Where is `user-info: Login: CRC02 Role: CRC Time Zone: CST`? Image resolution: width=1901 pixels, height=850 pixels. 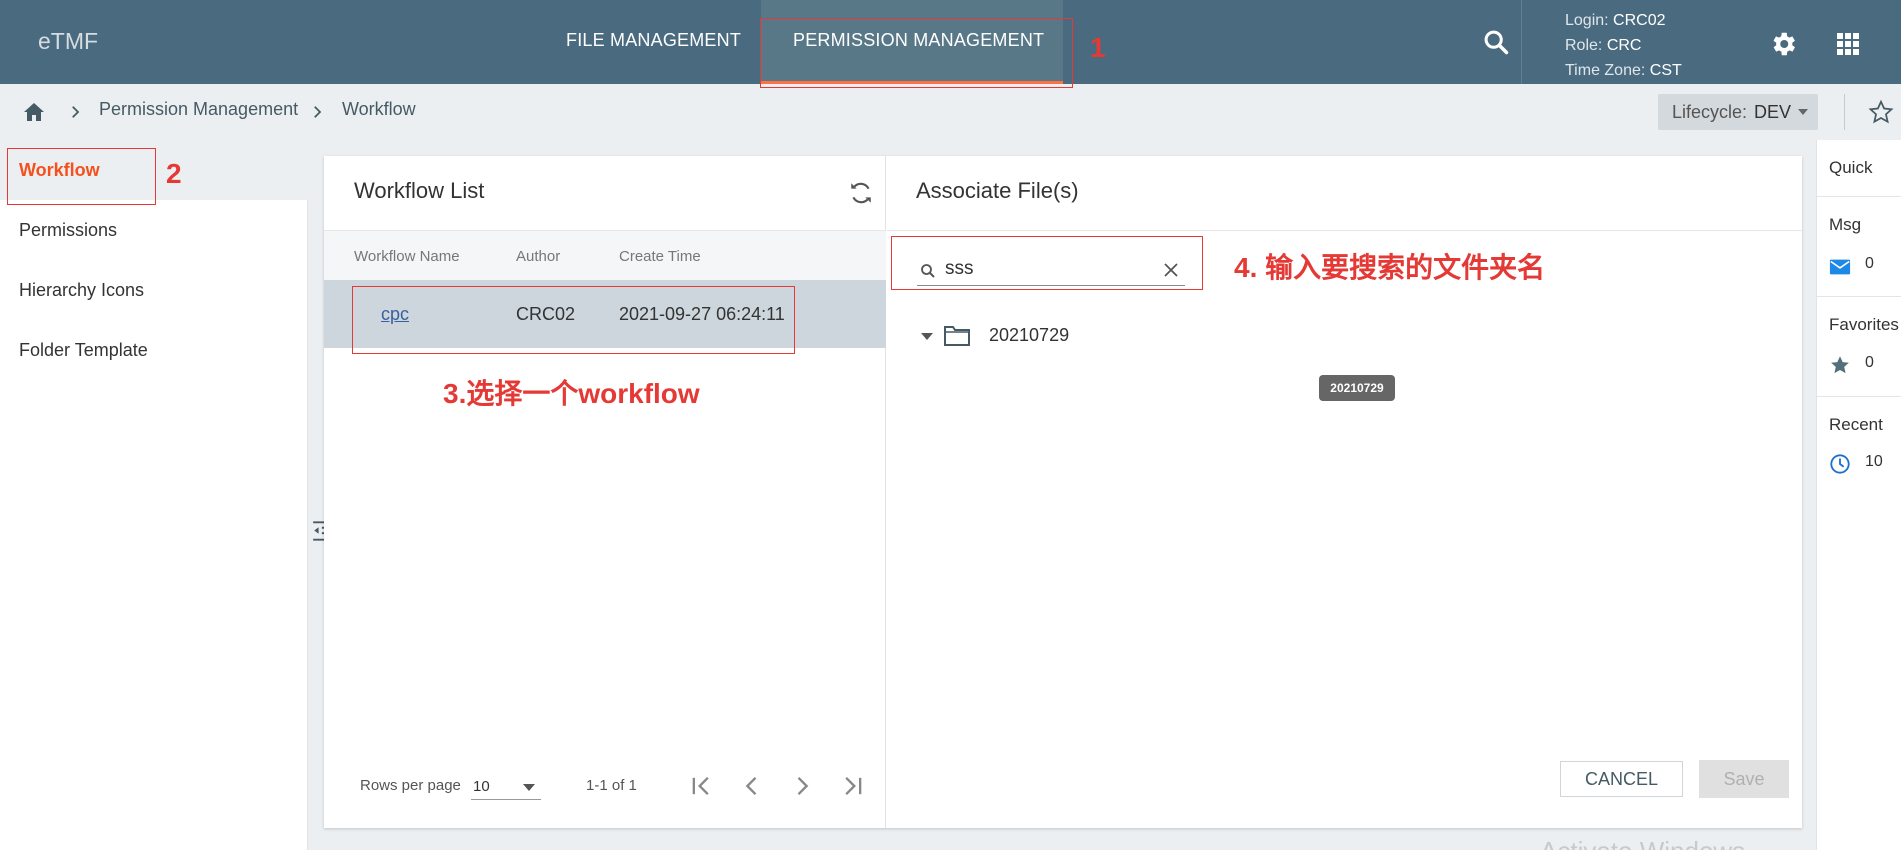 user-info: Login: CRC02 Role: CRC Time Zone: CST is located at coordinates (1623, 45).